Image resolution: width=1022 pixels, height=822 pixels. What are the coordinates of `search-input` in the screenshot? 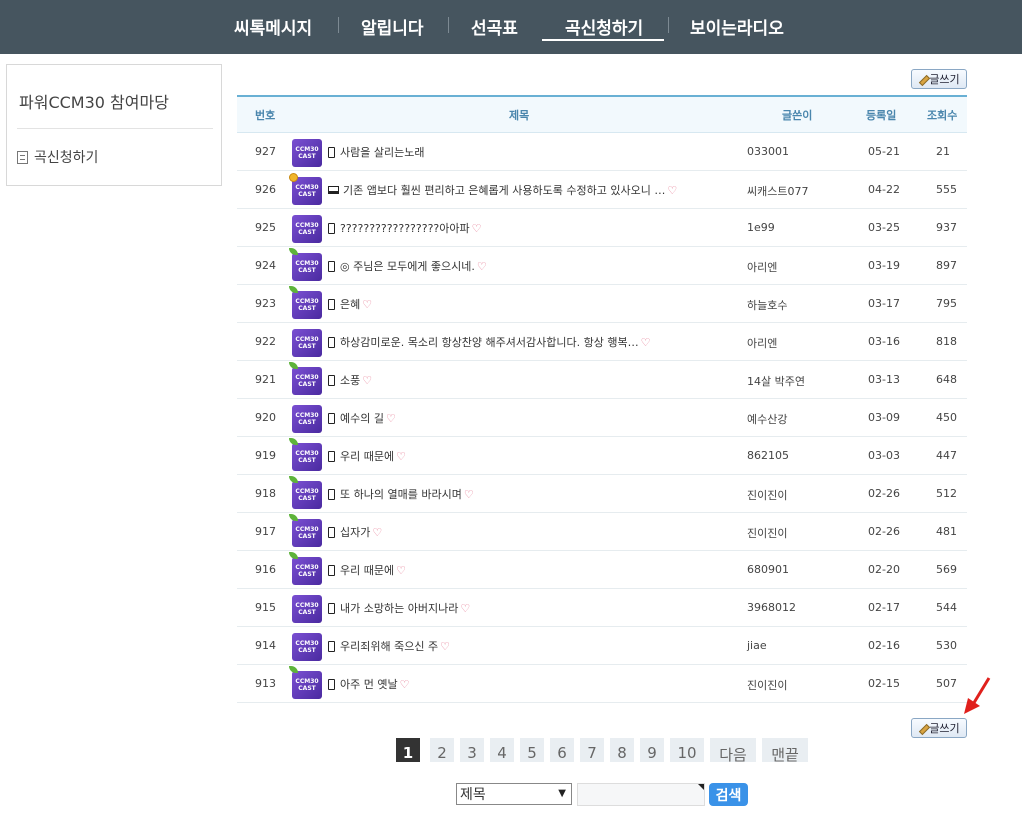 It's located at (641, 794).